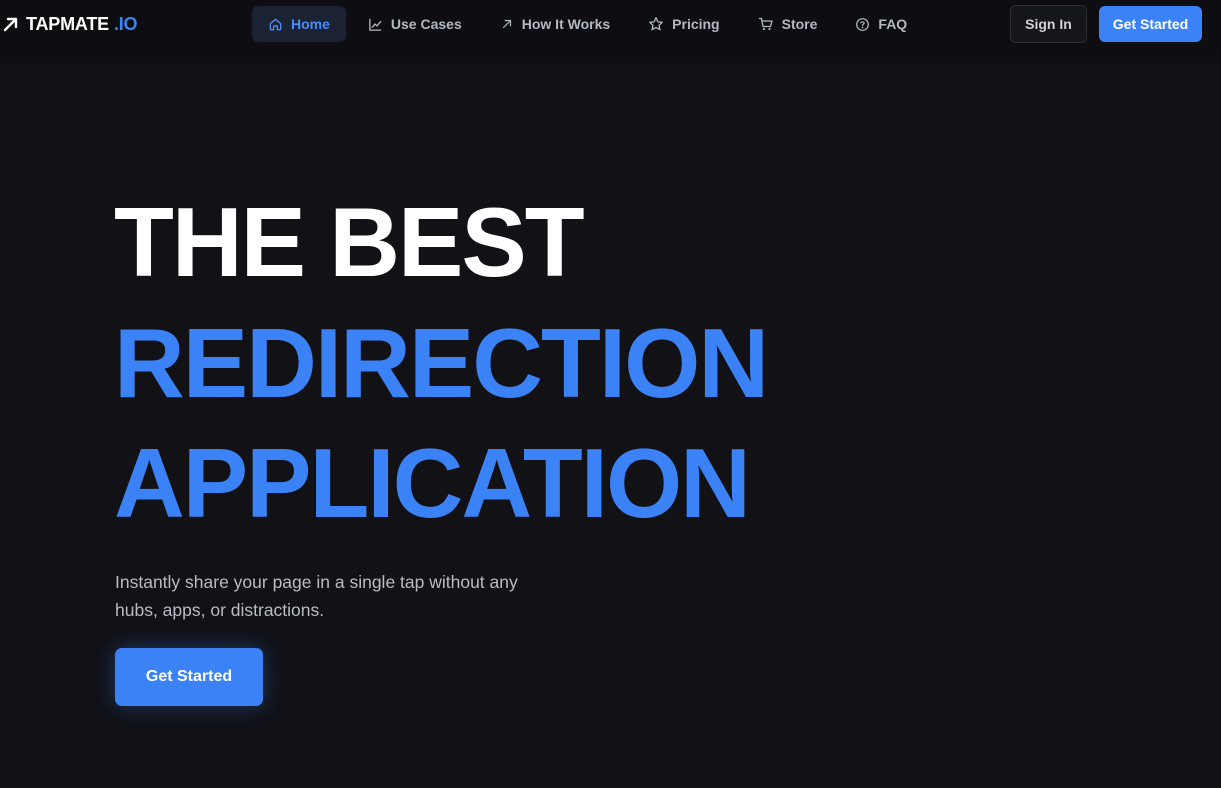 The height and width of the screenshot is (788, 1221). What do you see at coordinates (766, 24) in the screenshot?
I see `cart-icon` at bounding box center [766, 24].